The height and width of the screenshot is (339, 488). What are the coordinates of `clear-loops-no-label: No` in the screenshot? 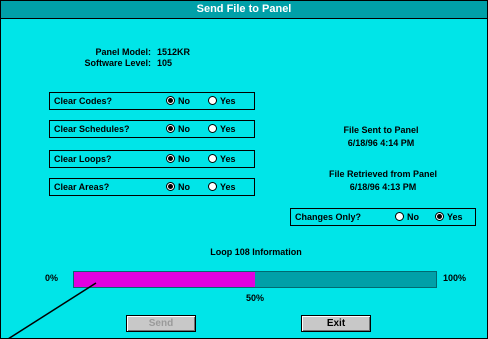 It's located at (184, 159).